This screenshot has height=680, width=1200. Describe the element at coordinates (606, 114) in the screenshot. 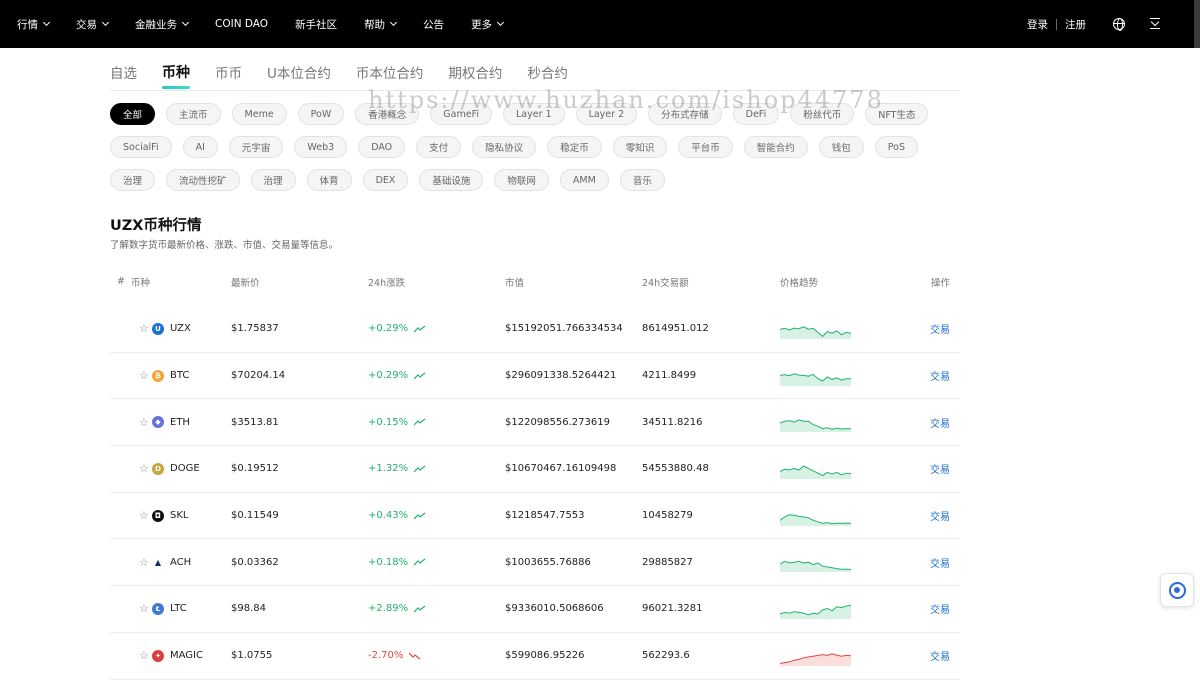

I see `category-chip: Layer 2` at that location.